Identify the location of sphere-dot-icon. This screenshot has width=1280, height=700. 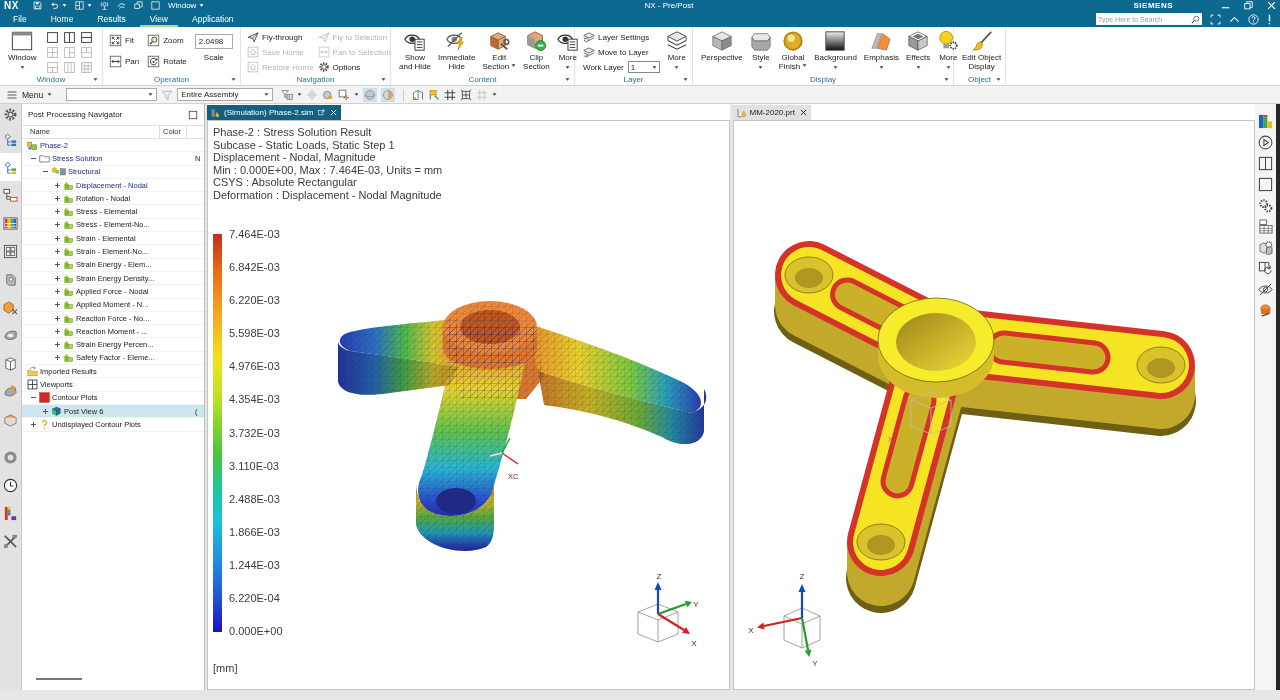
(328, 94).